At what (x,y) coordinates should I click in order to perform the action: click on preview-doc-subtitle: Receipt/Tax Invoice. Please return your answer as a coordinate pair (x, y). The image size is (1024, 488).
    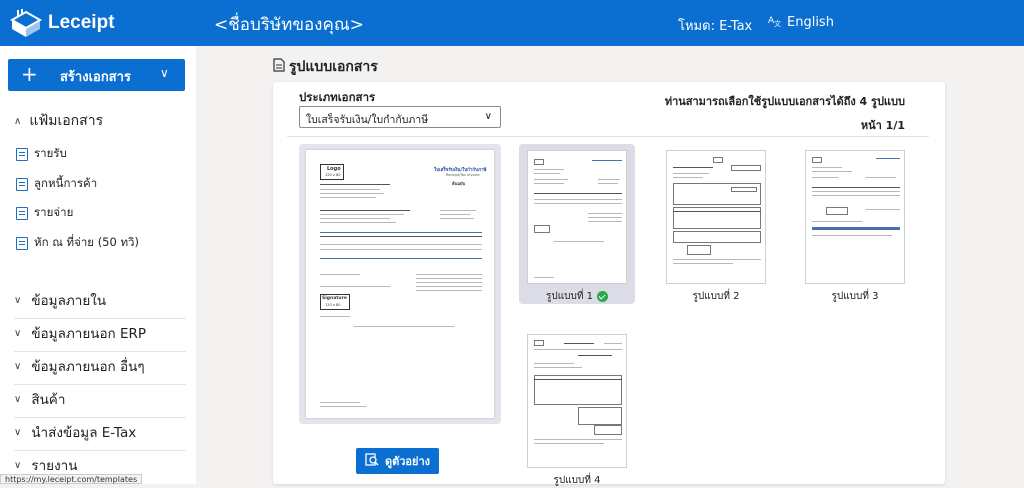
    Looking at the image, I should click on (463, 175).